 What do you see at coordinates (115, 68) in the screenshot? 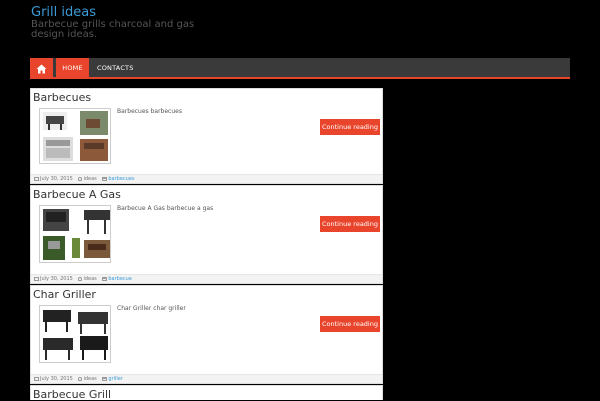
I see `nav-contacts: CONTACTS` at bounding box center [115, 68].